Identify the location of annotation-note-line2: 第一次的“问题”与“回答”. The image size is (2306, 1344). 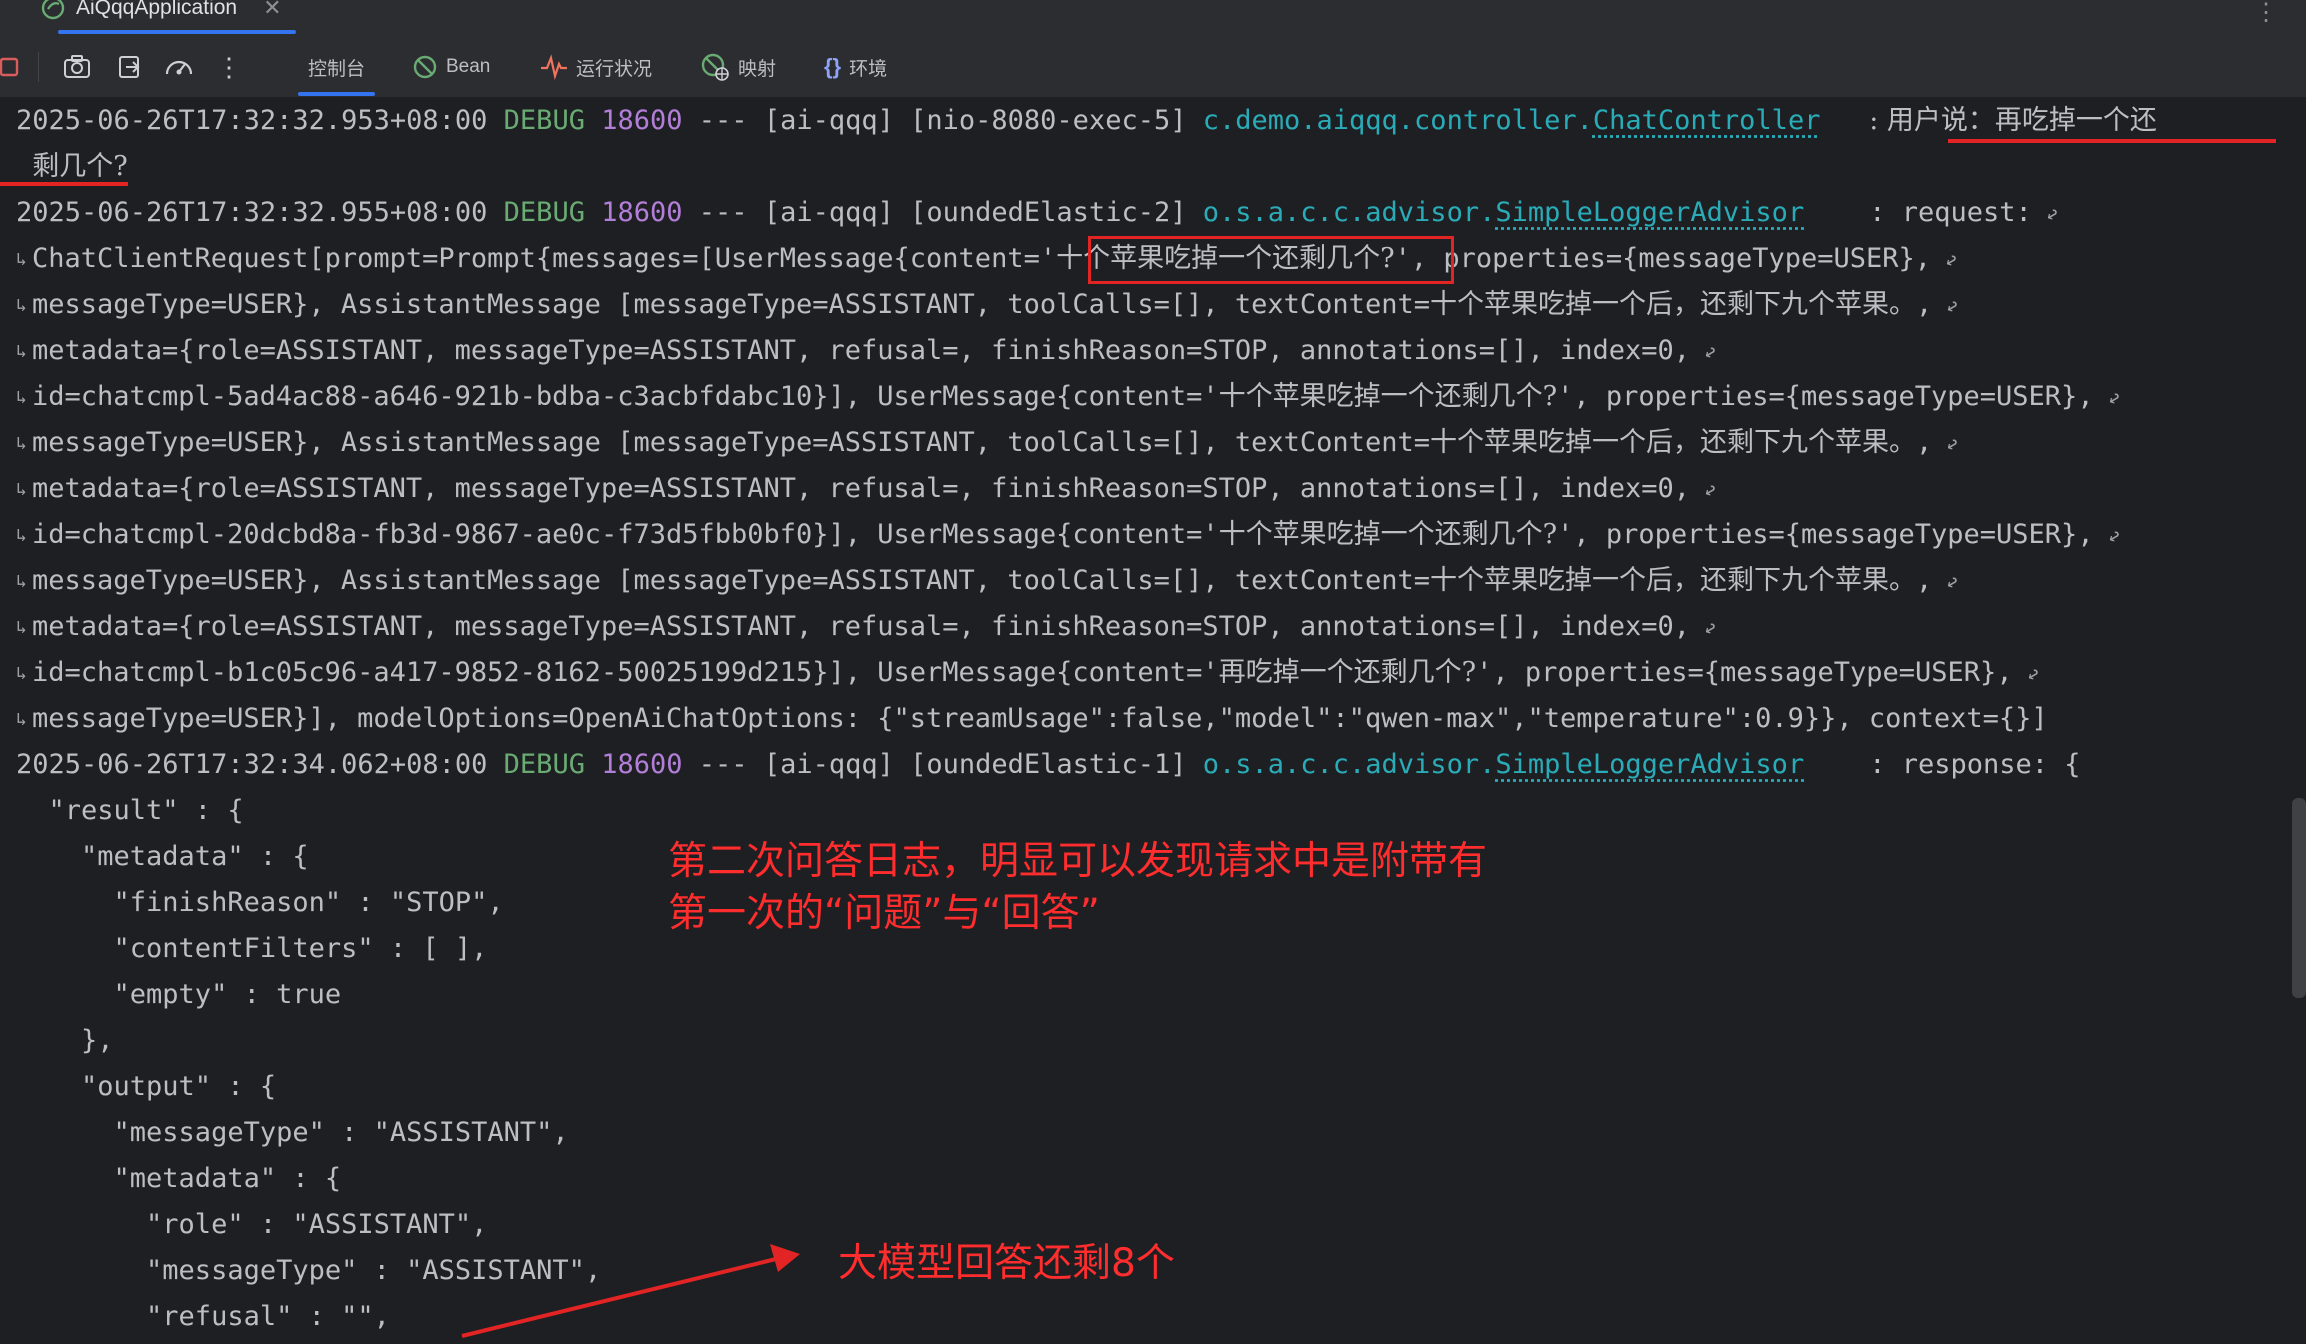
(884, 913).